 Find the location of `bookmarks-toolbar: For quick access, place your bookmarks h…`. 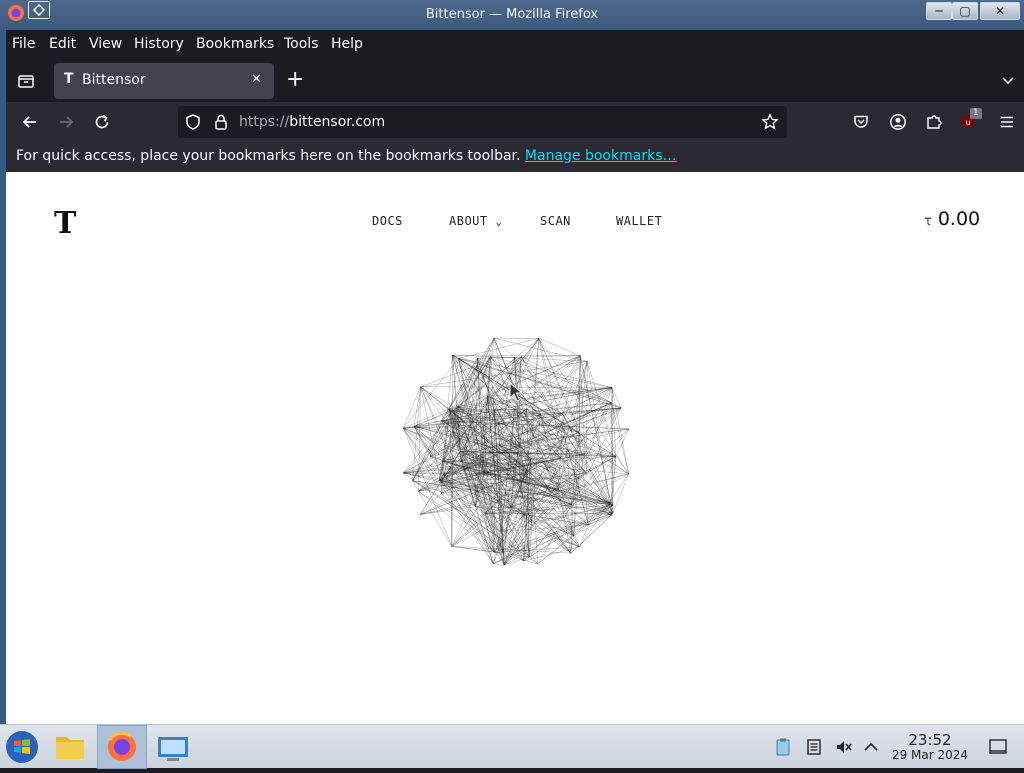

bookmarks-toolbar: For quick access, place your bookmarks h… is located at coordinates (515, 157).